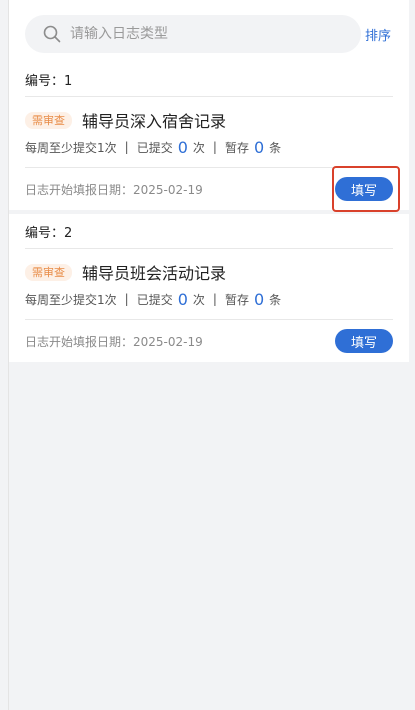  I want to click on search-input, so click(195, 34).